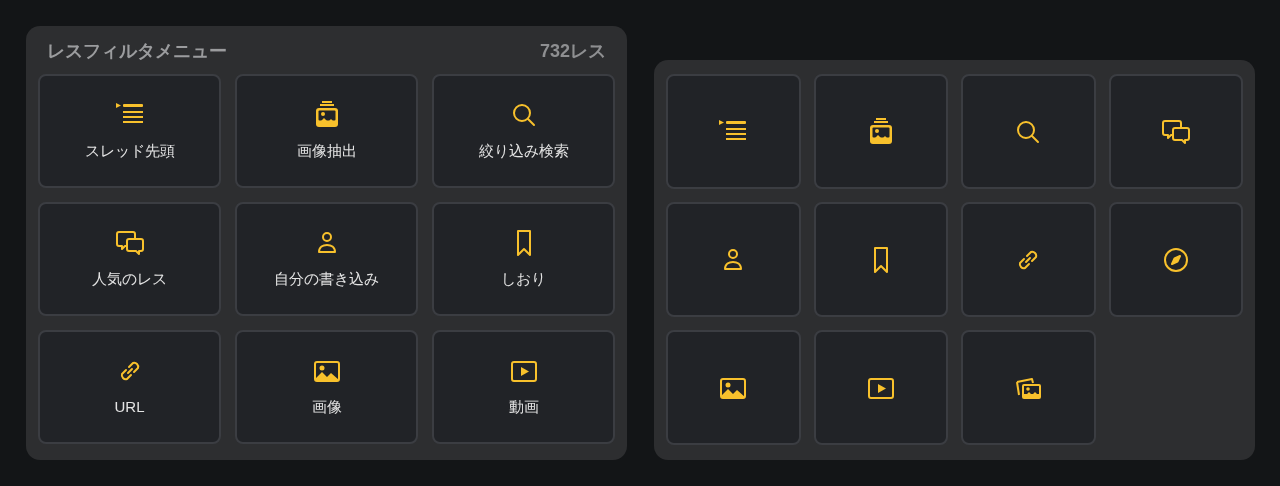 This screenshot has width=1280, height=486. What do you see at coordinates (523, 131) in the screenshot?
I see `filter-tile: 絞り込み検索` at bounding box center [523, 131].